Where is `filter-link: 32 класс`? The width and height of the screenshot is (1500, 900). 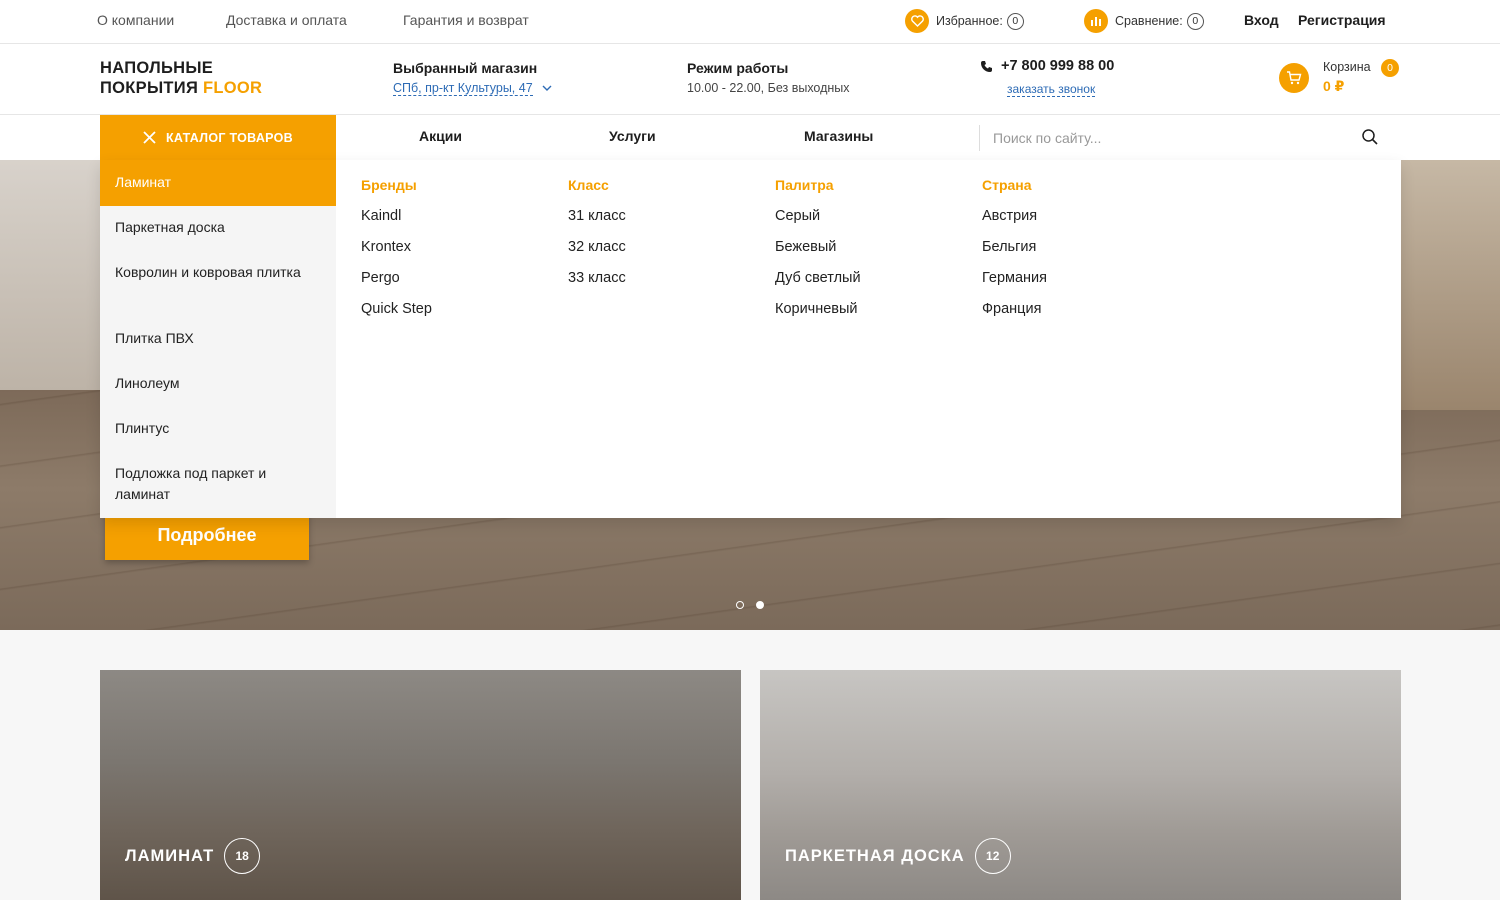 filter-link: 32 класс is located at coordinates (663, 254).